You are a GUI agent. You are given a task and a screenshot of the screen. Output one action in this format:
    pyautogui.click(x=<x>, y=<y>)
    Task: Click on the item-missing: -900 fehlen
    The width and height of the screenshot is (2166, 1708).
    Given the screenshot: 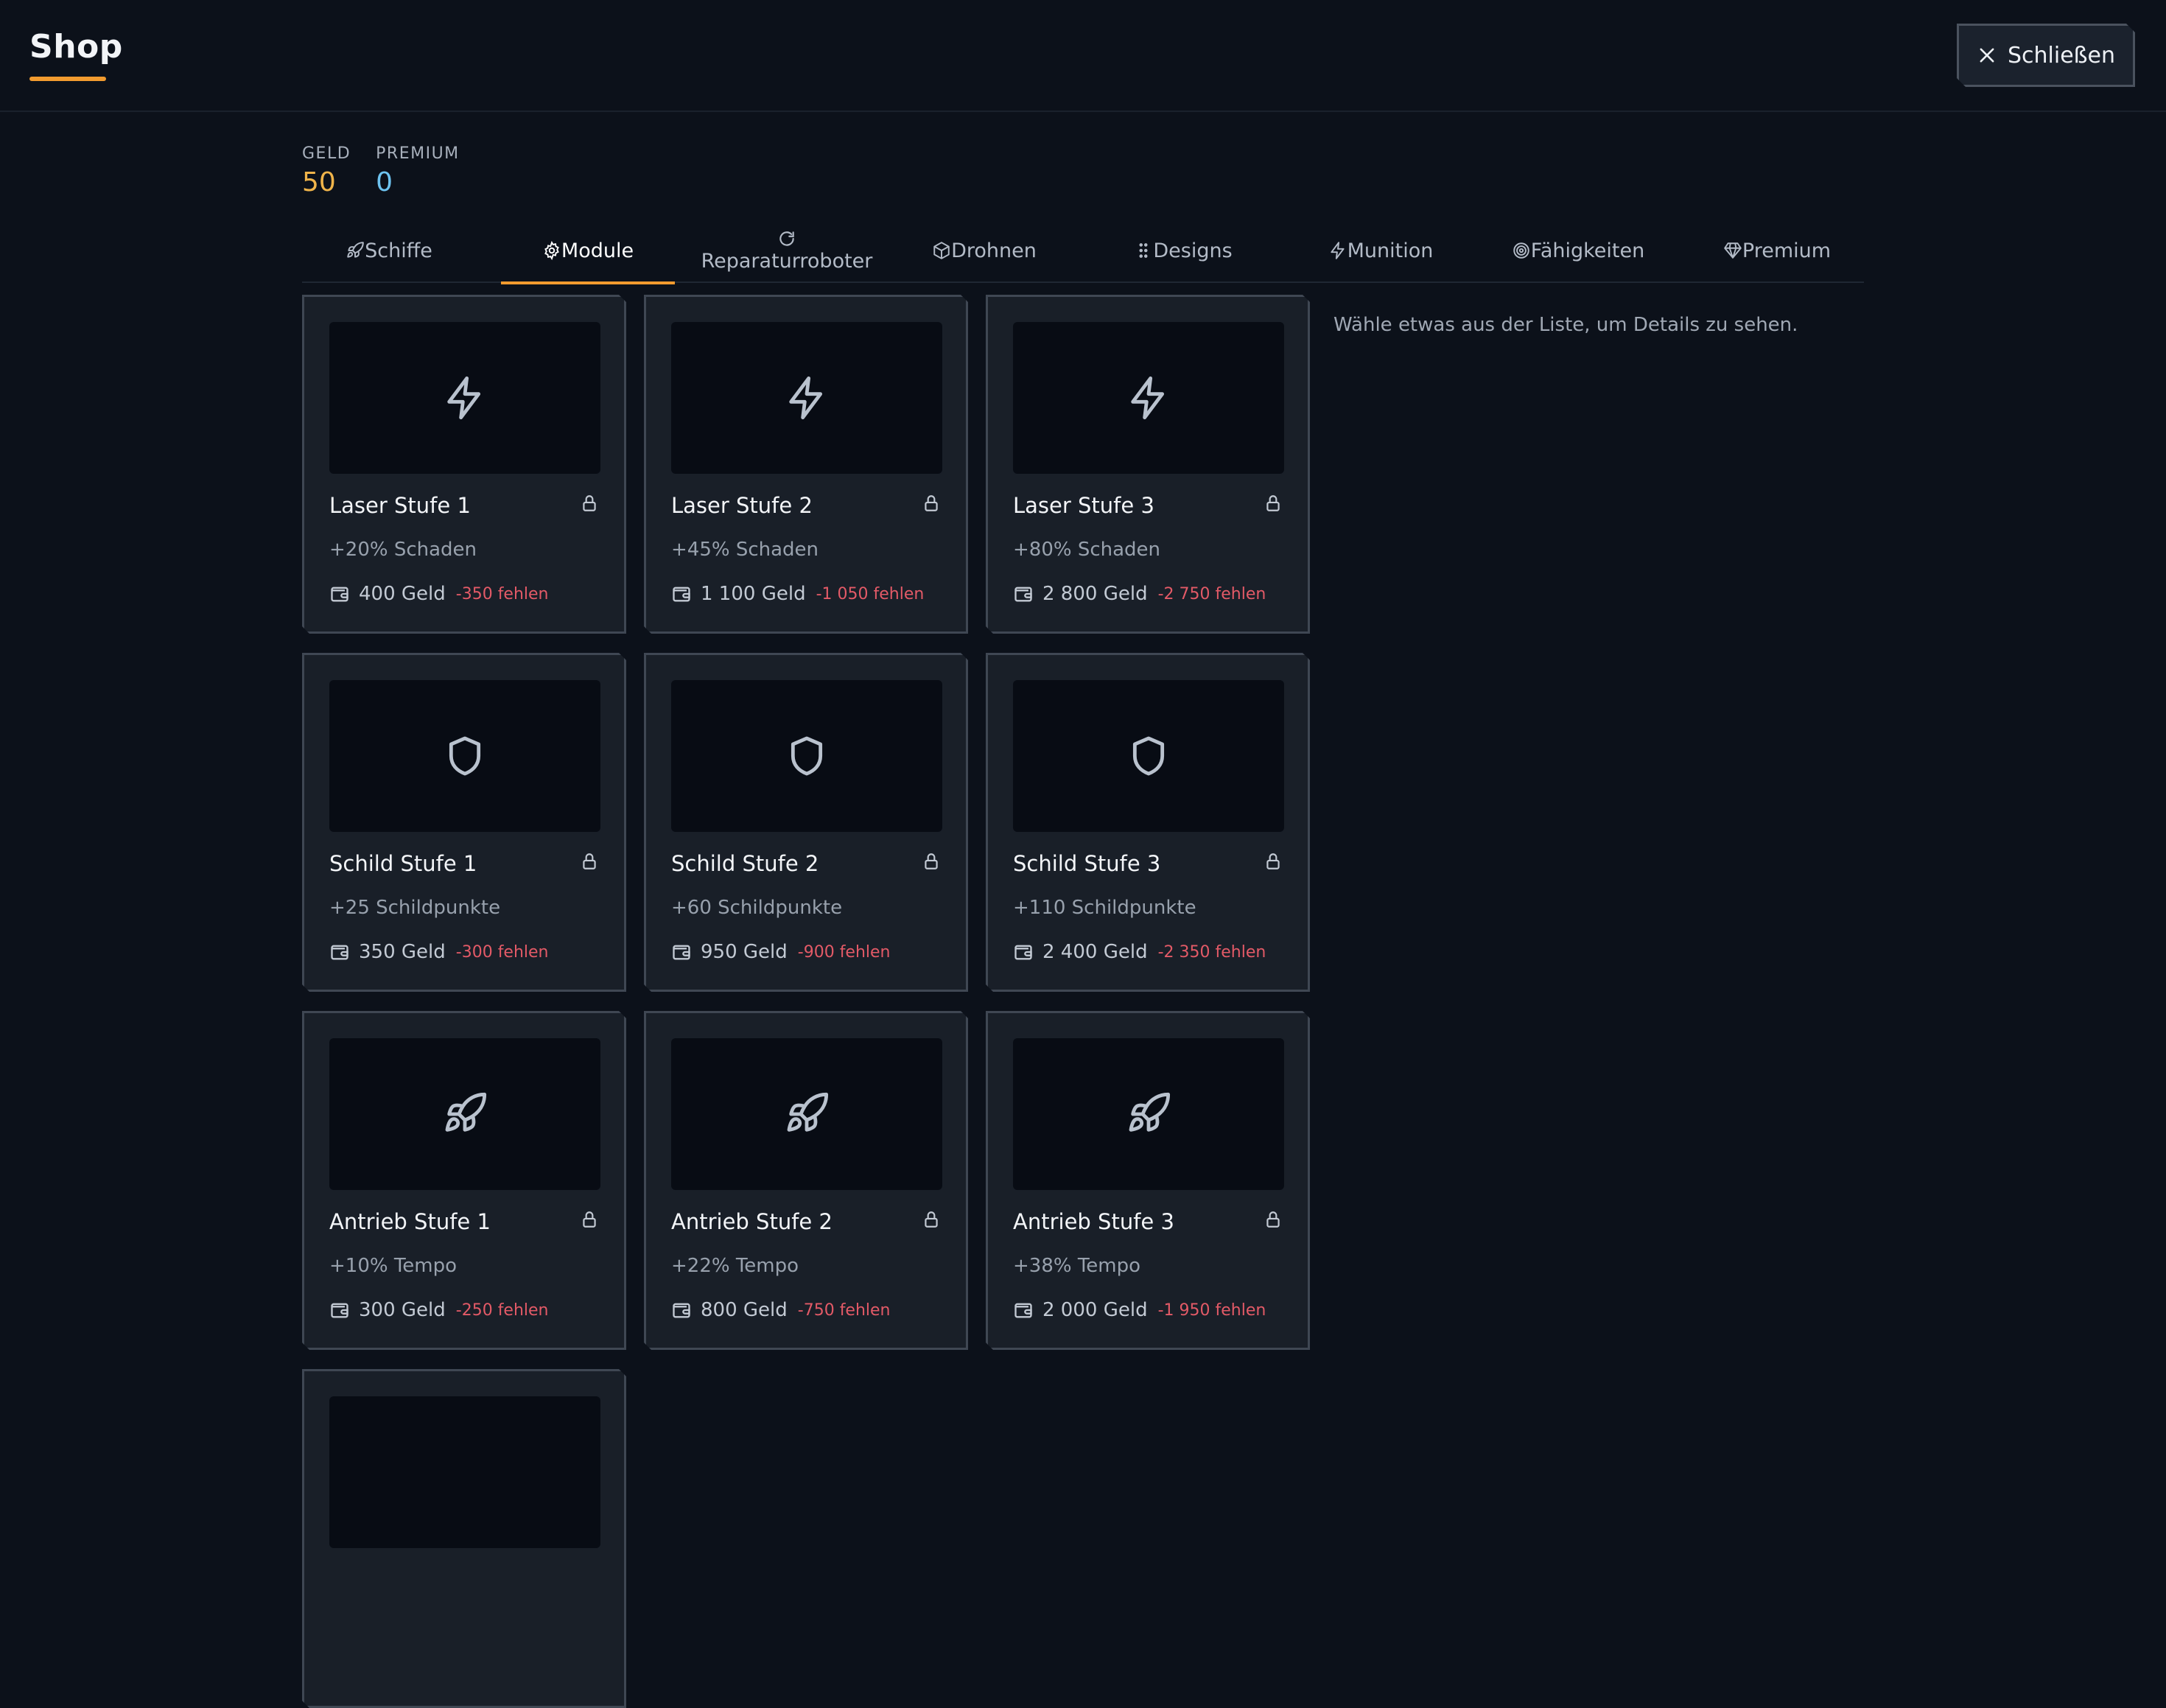 What is the action you would take?
    pyautogui.click(x=844, y=952)
    